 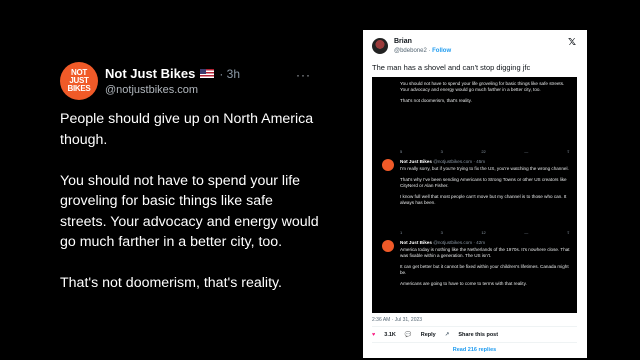 I want to click on reply-count: 5, so click(x=401, y=151).